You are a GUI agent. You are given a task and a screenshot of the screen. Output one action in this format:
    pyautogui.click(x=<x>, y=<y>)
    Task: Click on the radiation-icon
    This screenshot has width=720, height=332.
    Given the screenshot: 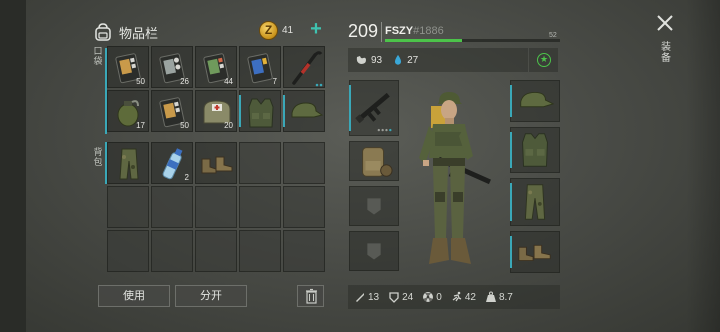 What is the action you would take?
    pyautogui.click(x=428, y=297)
    